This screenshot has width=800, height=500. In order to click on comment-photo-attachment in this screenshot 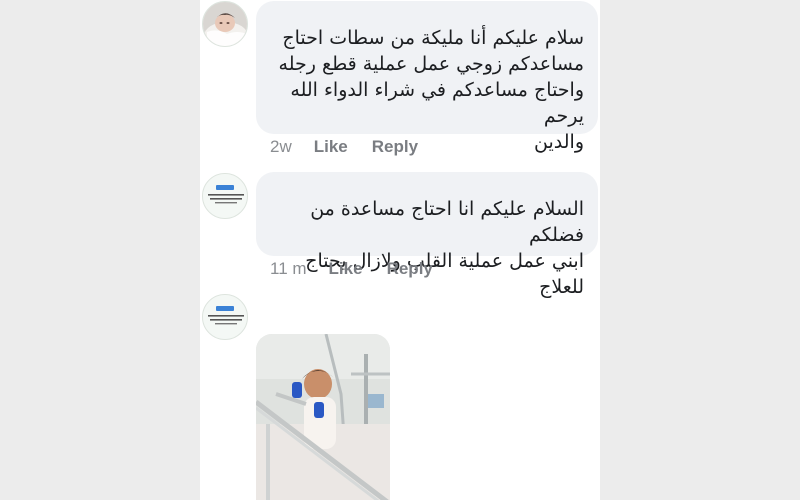, I will do `click(323, 417)`.